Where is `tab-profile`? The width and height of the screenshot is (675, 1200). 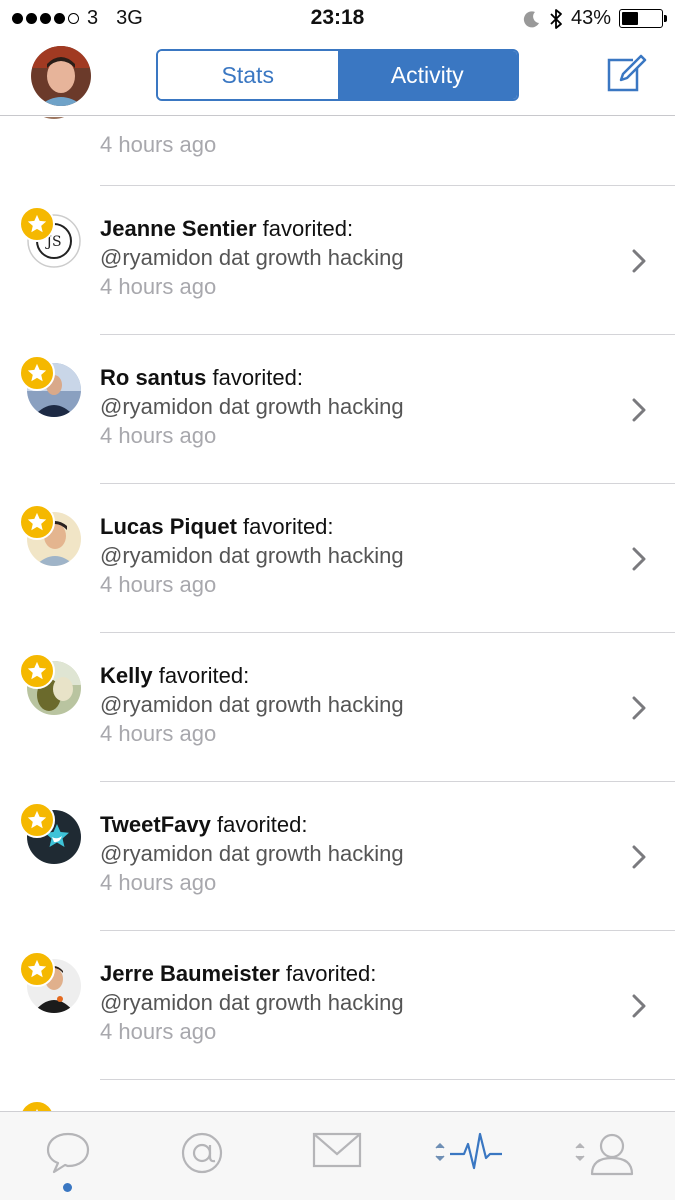 tab-profile is located at coordinates (606, 1158).